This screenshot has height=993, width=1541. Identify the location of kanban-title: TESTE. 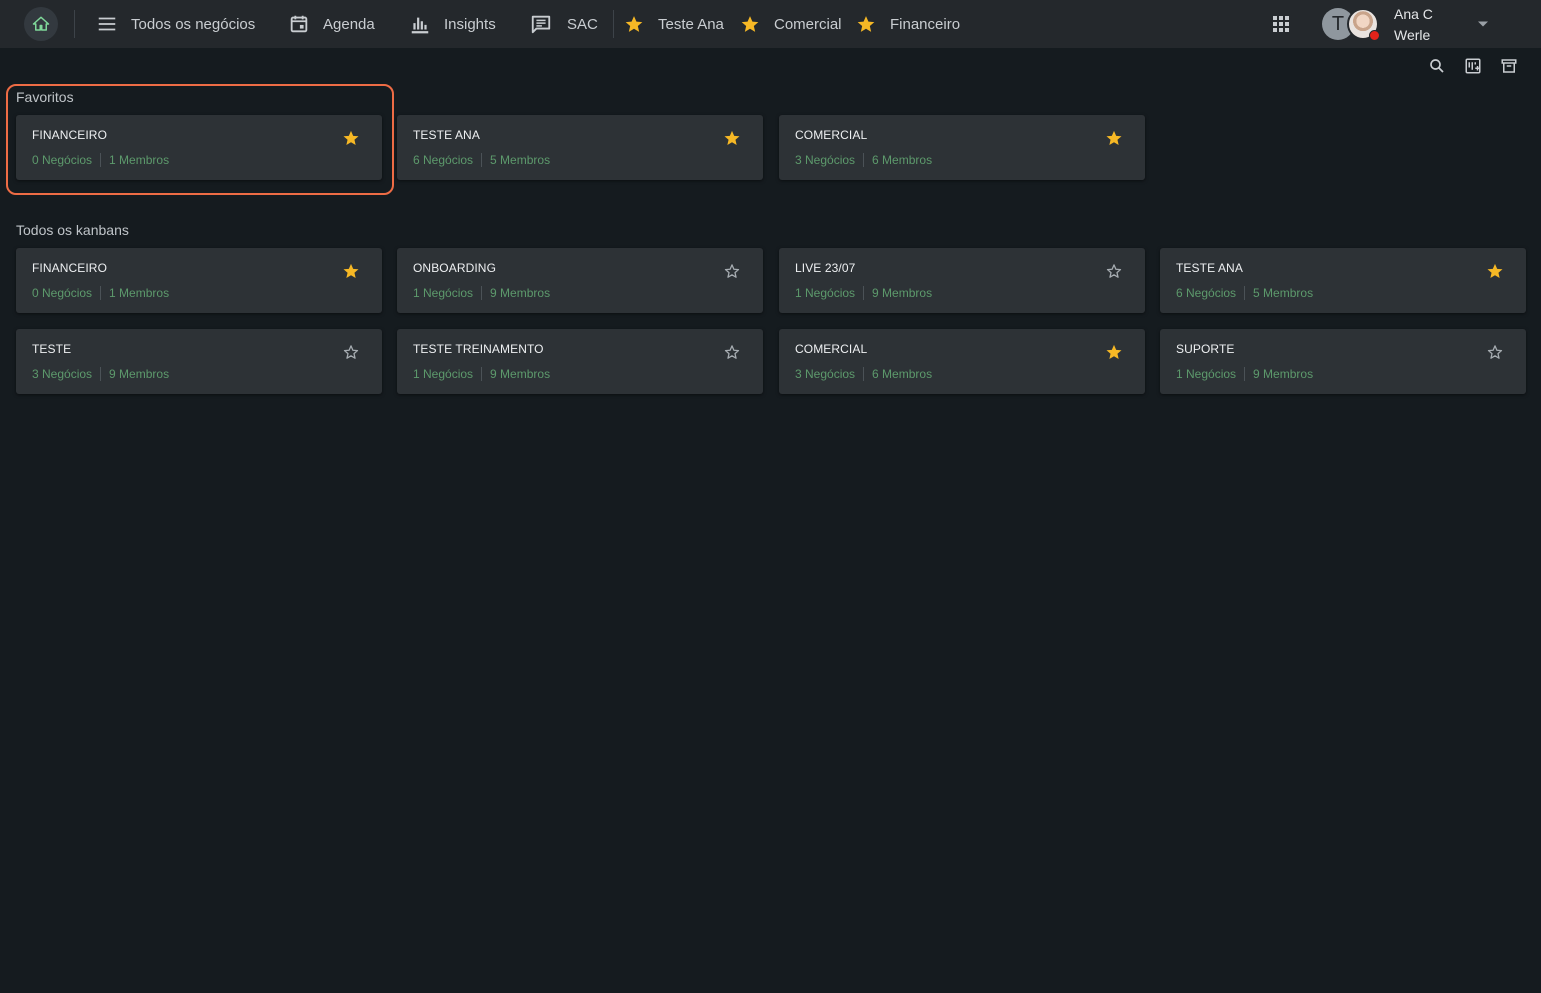
(52, 349).